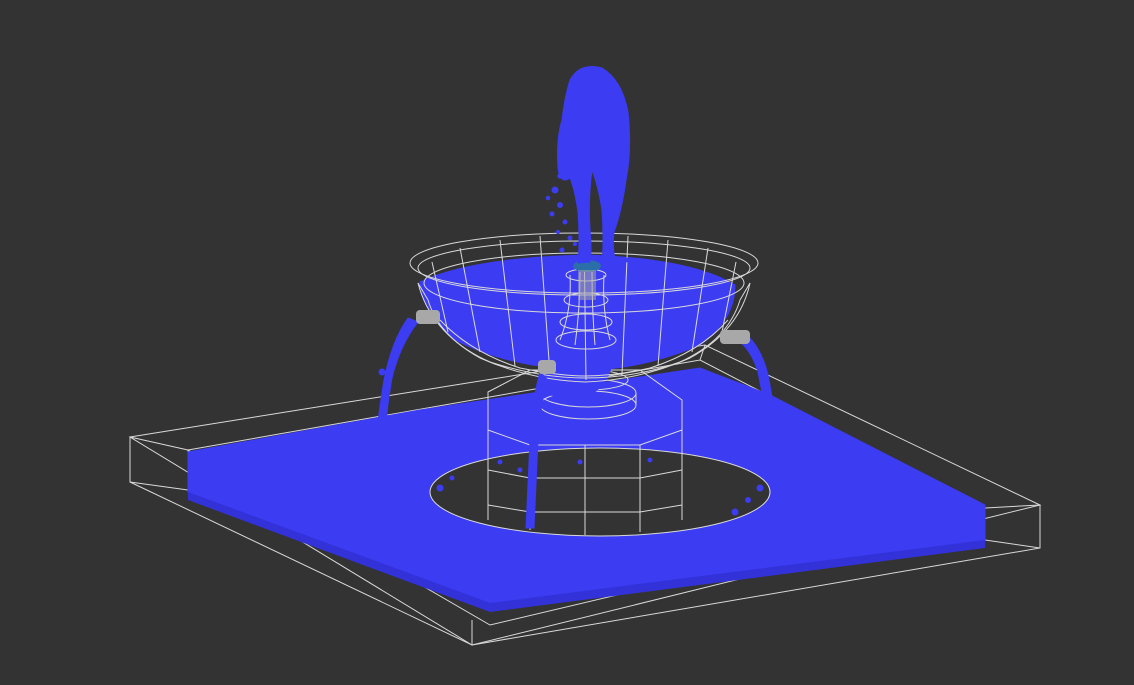 This screenshot has height=685, width=1134. What do you see at coordinates (590, 171) in the screenshot?
I see `fountain-jet` at bounding box center [590, 171].